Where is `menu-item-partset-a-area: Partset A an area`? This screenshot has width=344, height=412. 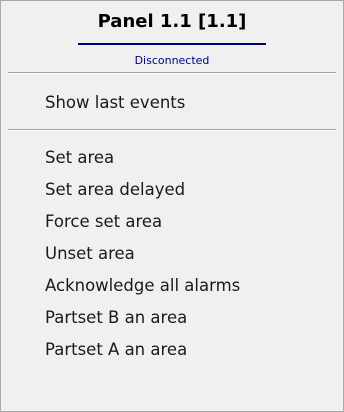 menu-item-partset-a-area: Partset A an area is located at coordinates (172, 350).